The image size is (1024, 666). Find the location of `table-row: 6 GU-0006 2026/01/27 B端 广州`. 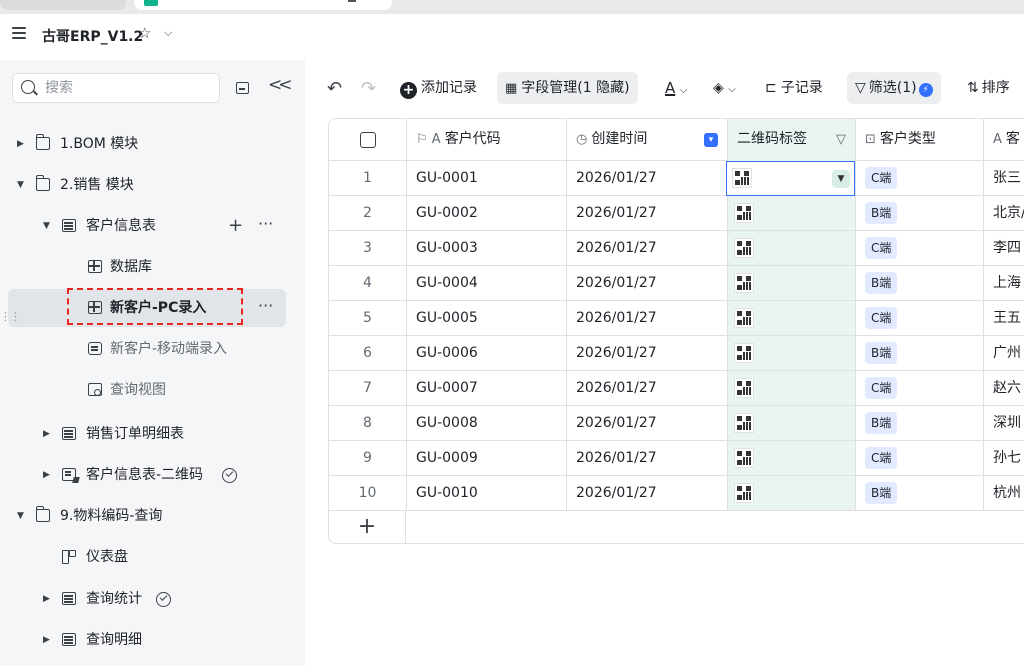

table-row: 6 GU-0006 2026/01/27 B端 广州 is located at coordinates (676, 353).